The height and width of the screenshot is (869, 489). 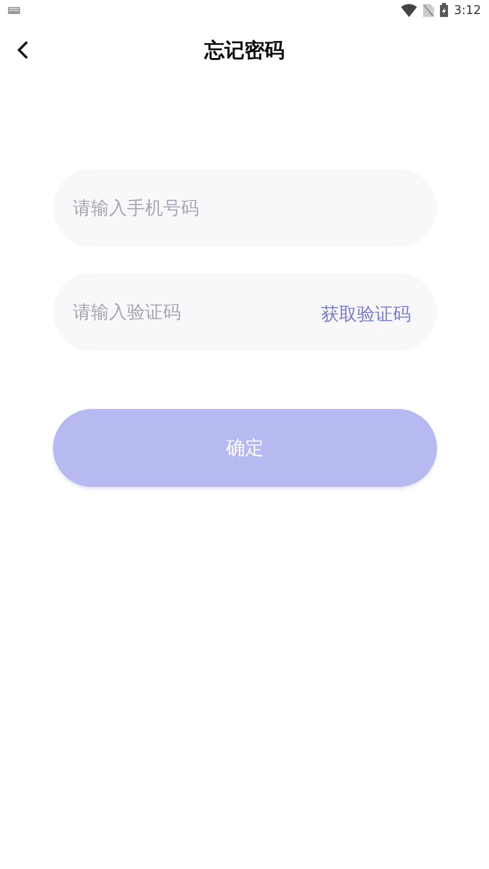 I want to click on phone-input-field: 请输入手机号码, so click(x=245, y=208).